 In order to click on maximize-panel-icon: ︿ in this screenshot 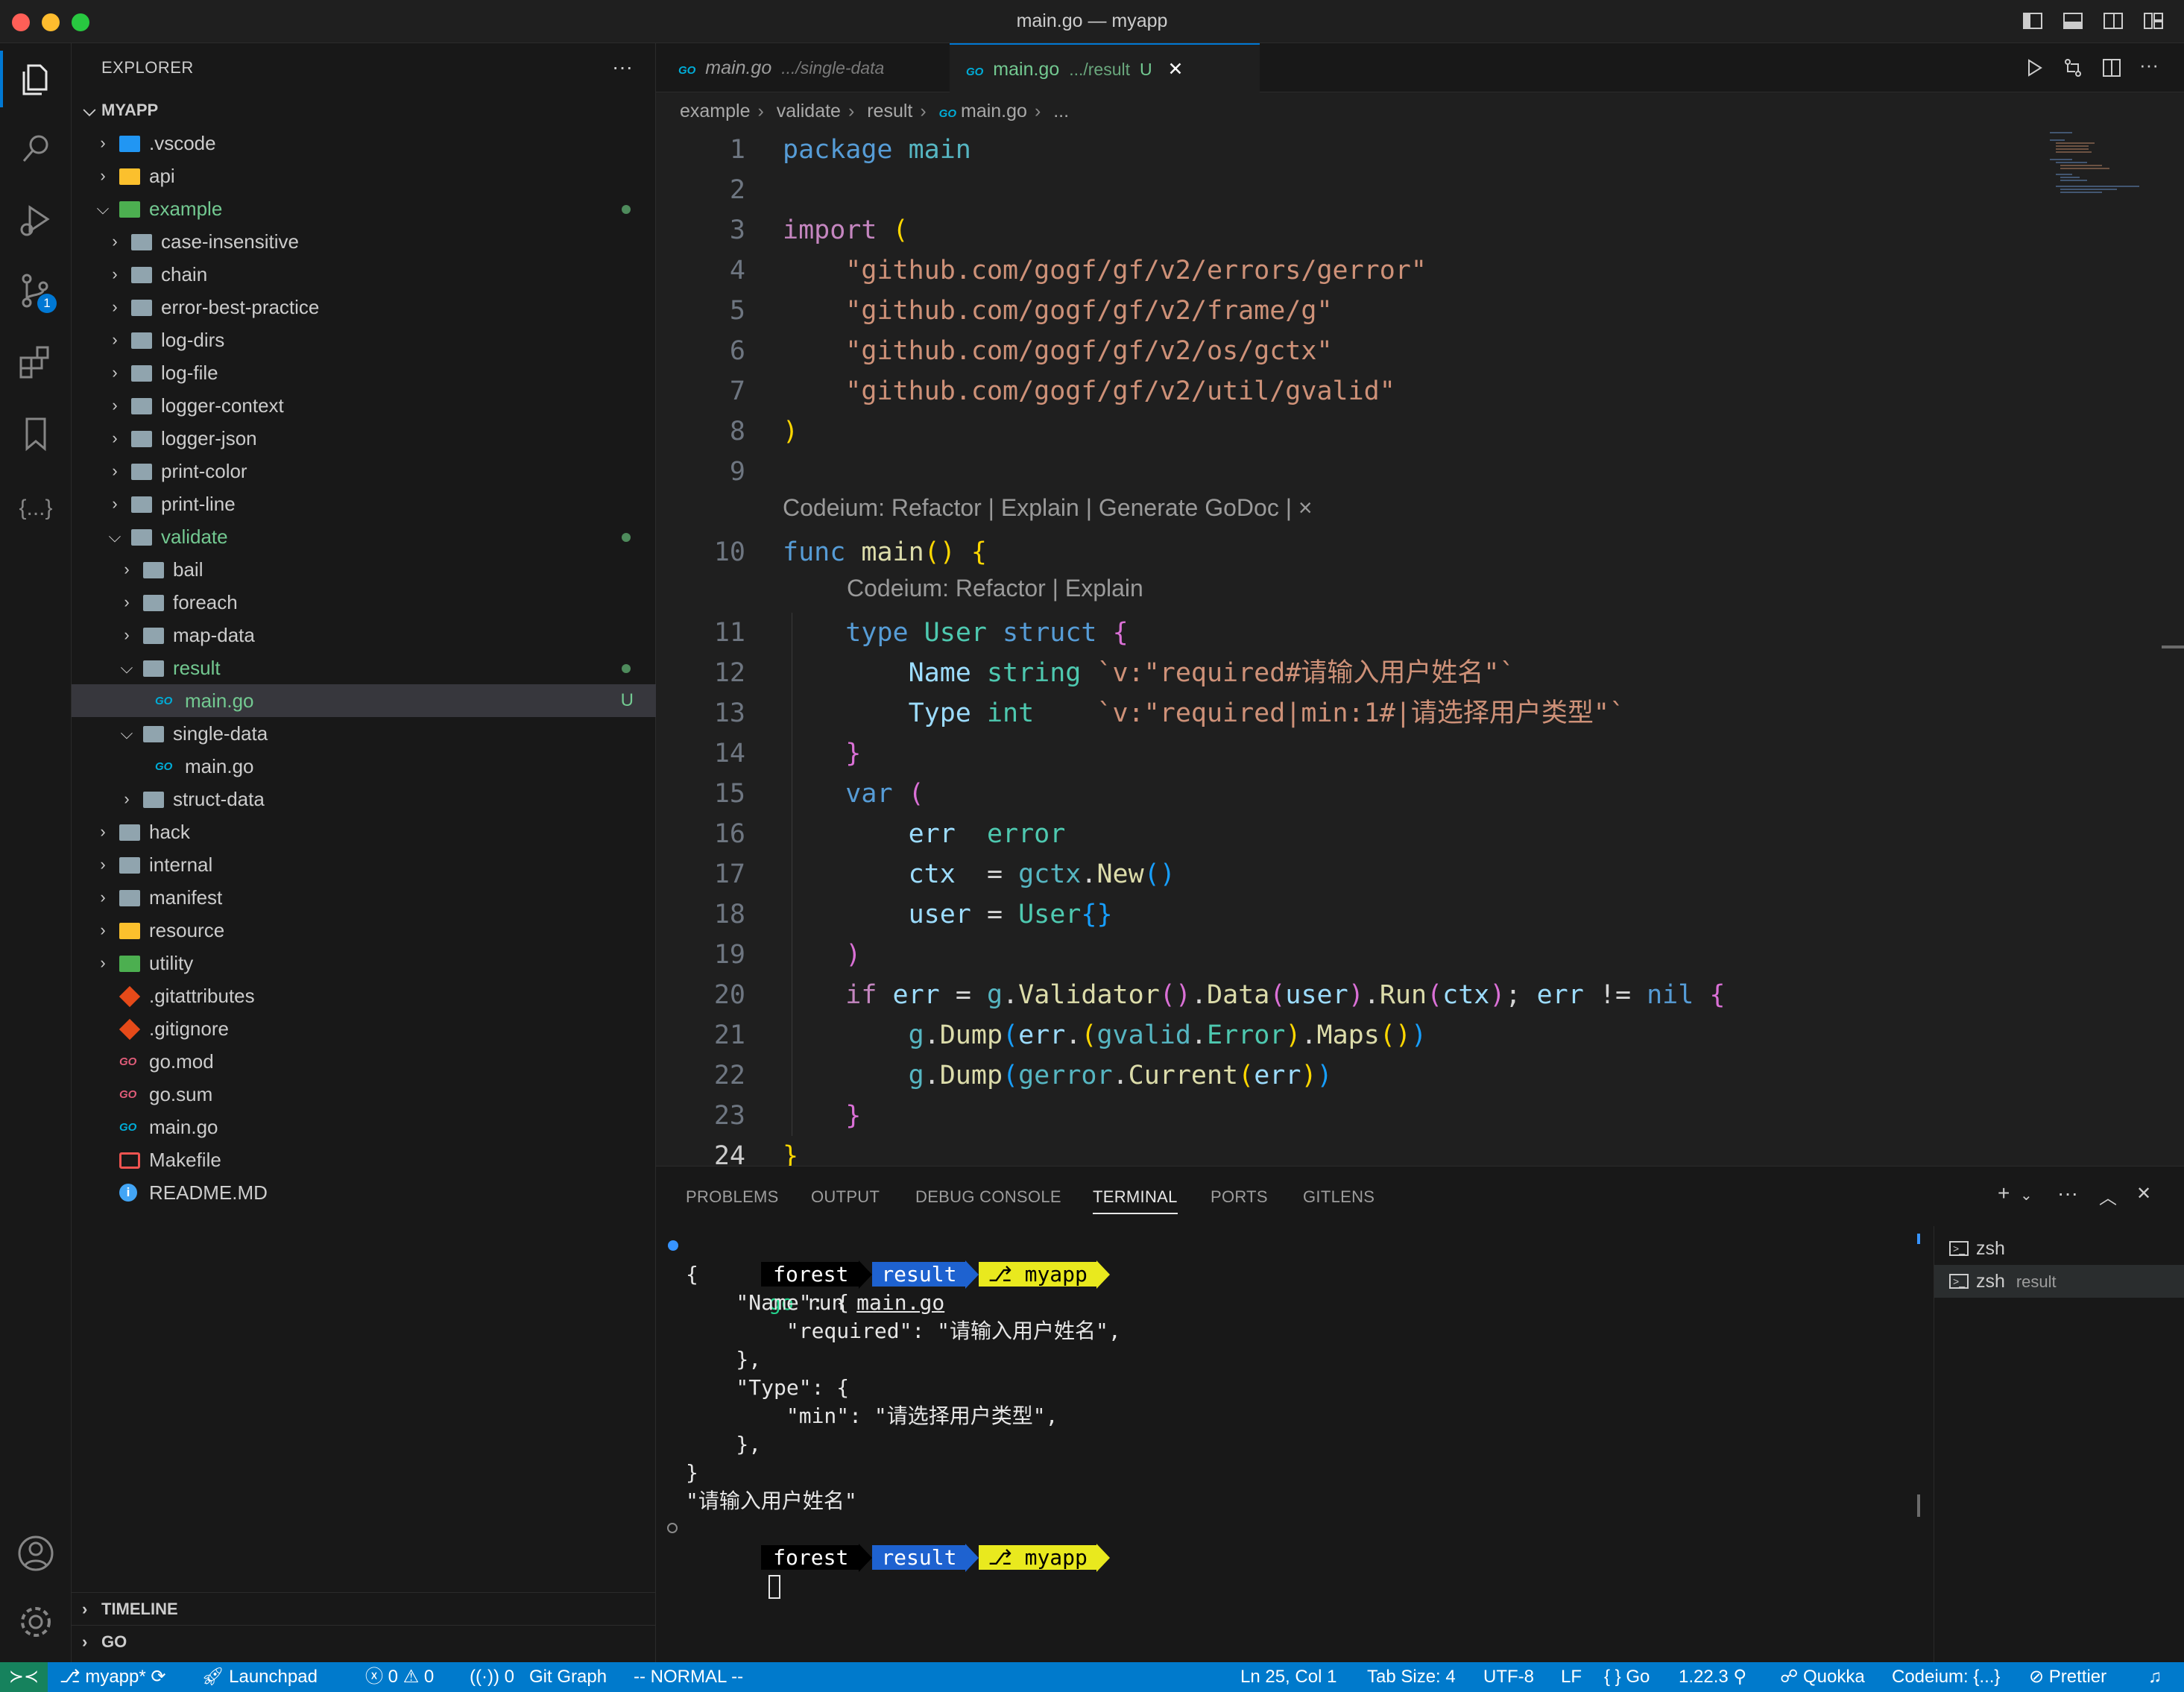, I will do `click(2108, 1196)`.